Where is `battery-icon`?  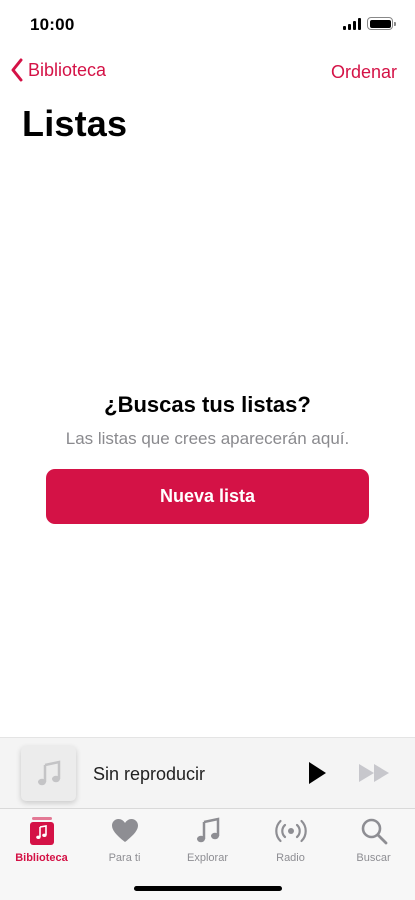
battery-icon is located at coordinates (381, 23).